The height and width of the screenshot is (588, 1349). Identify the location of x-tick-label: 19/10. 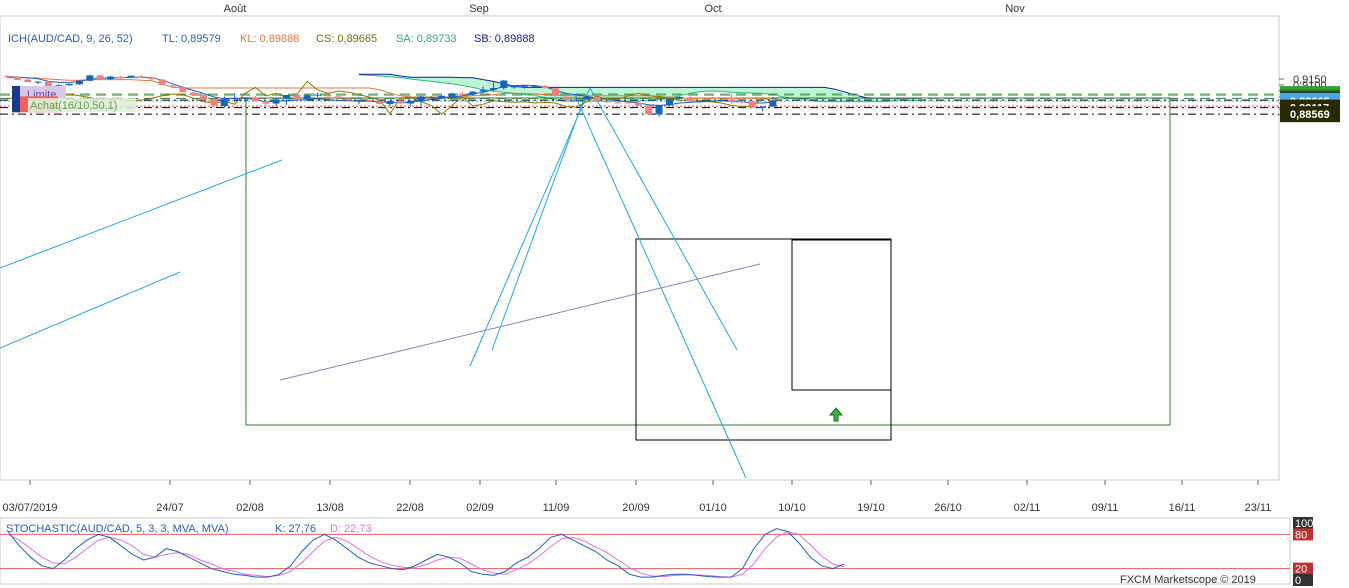
(871, 508).